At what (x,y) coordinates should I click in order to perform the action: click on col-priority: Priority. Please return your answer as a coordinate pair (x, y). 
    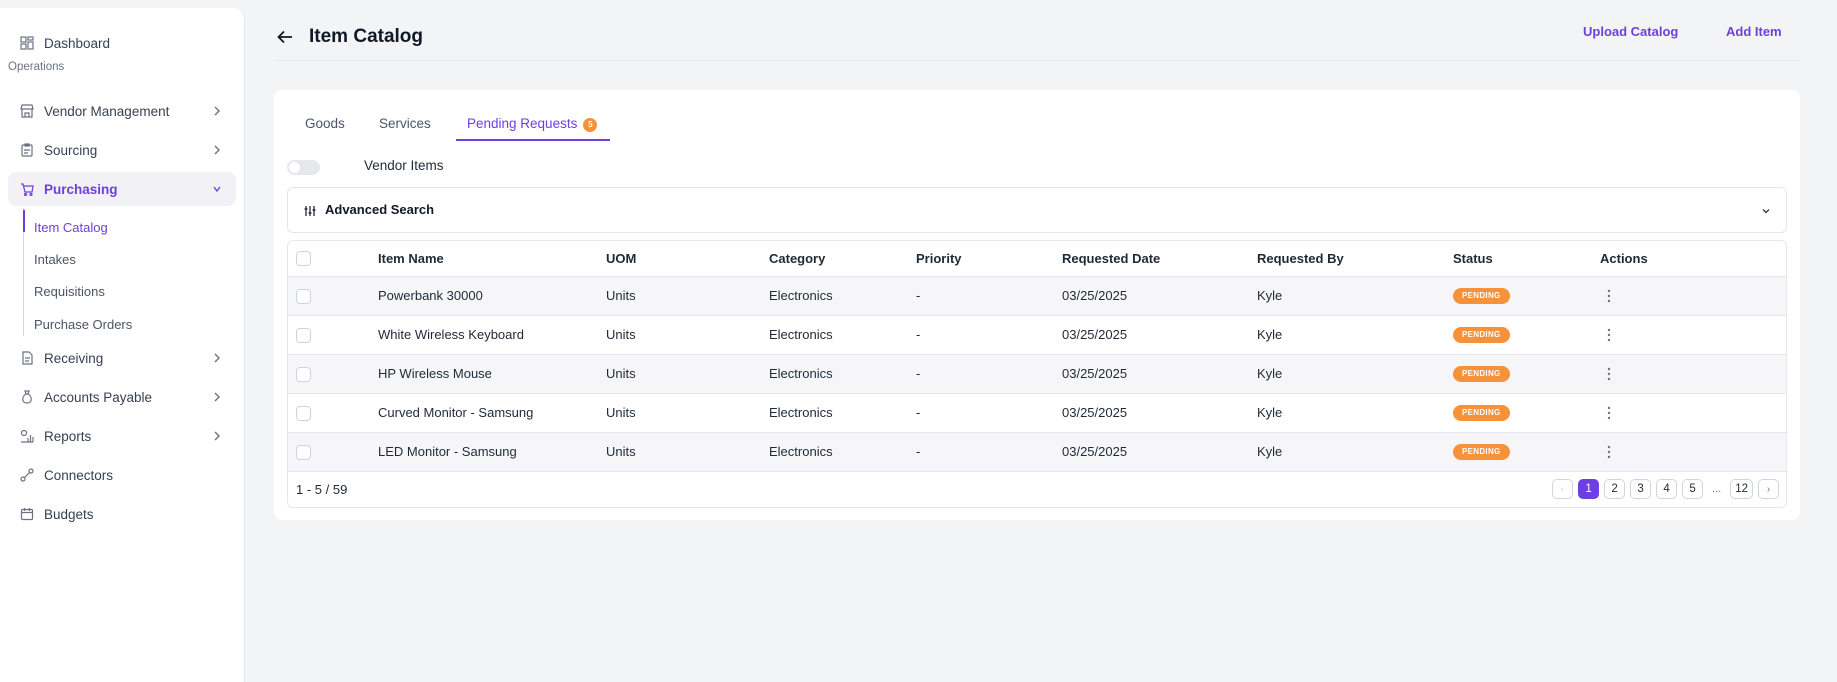
    Looking at the image, I should click on (939, 258).